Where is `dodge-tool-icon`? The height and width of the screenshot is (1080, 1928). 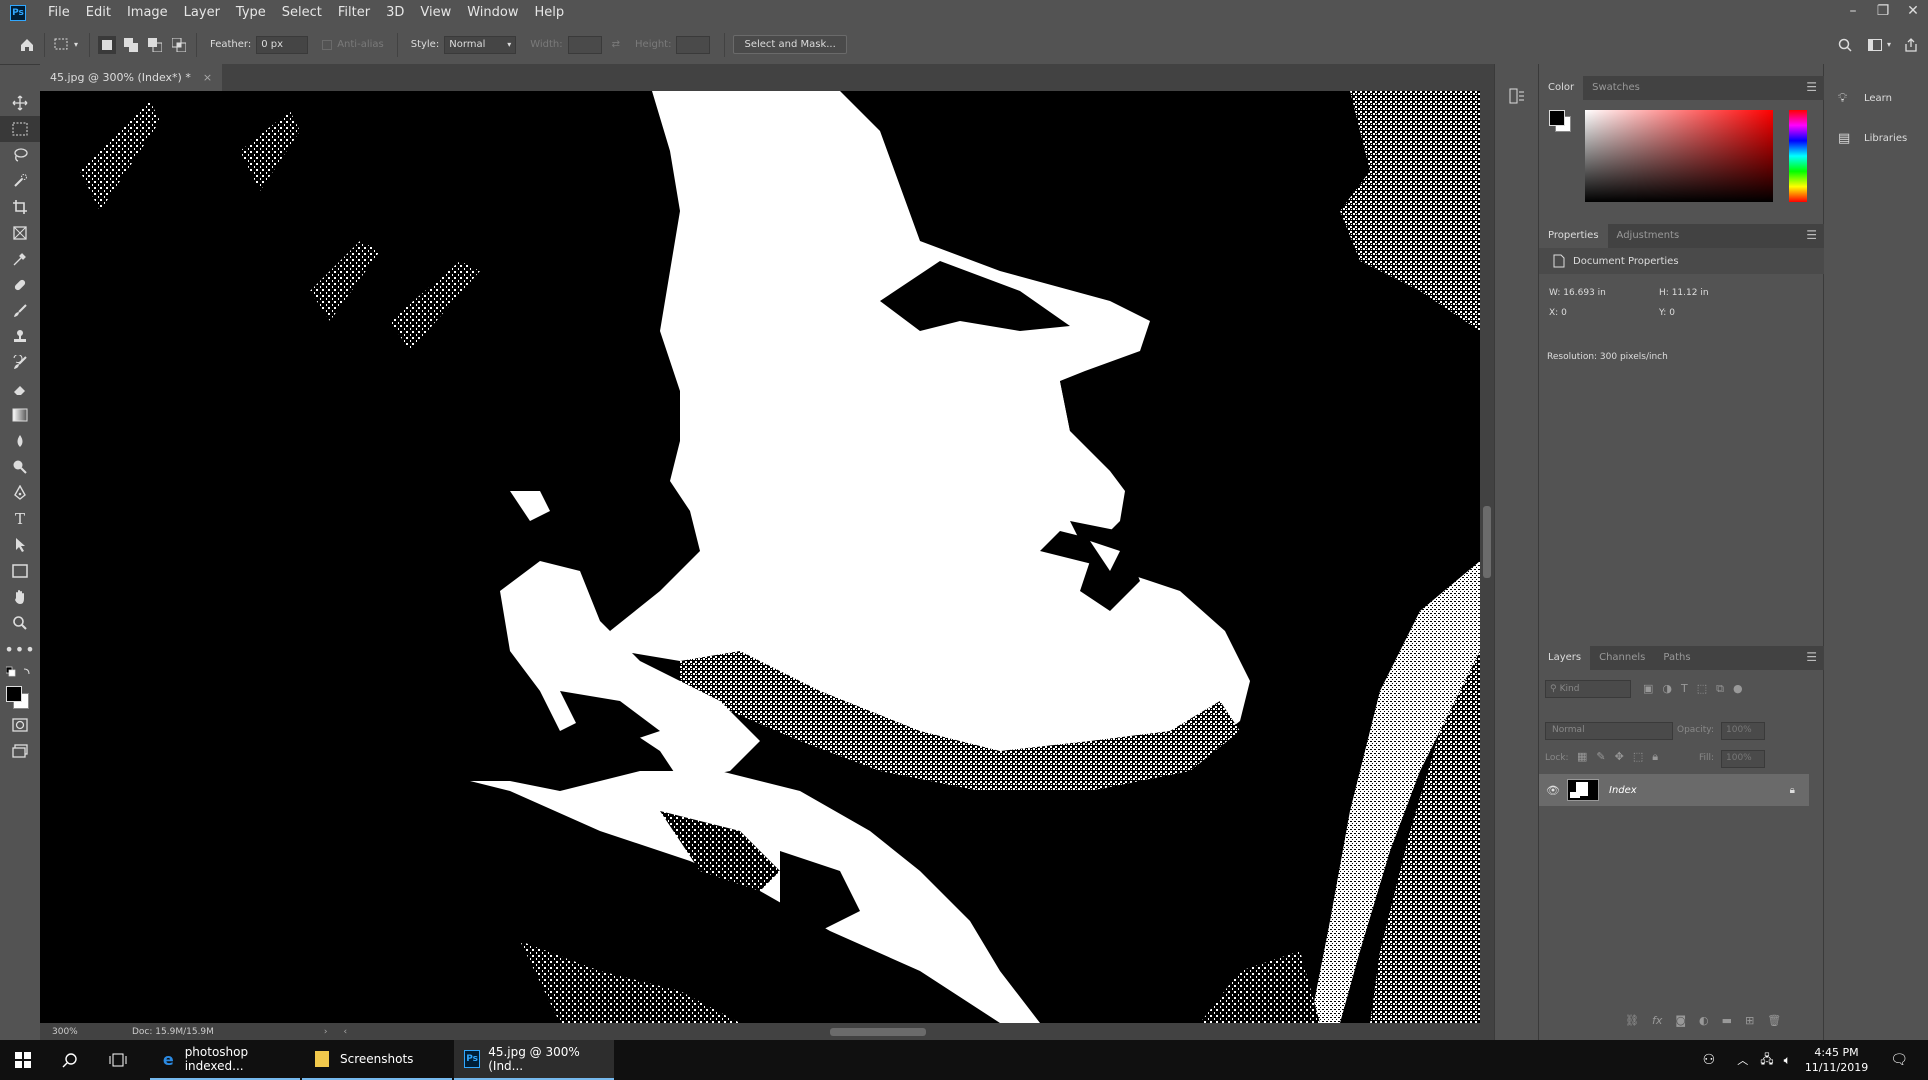 dodge-tool-icon is located at coordinates (20, 467).